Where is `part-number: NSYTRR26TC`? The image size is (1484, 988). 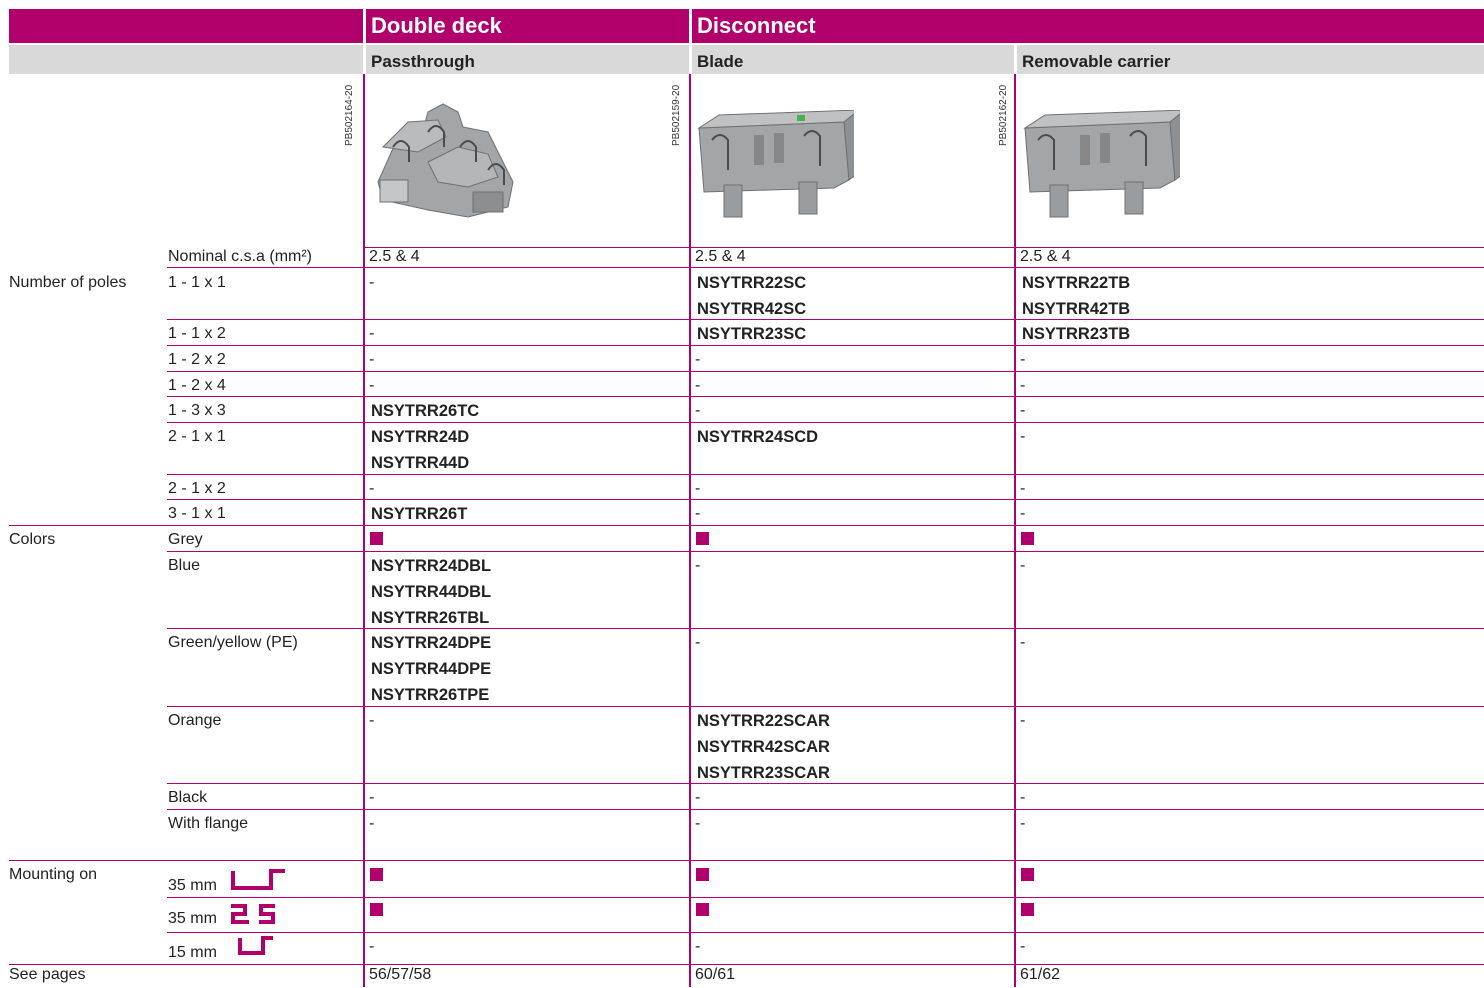
part-number: NSYTRR26TC is located at coordinates (425, 411).